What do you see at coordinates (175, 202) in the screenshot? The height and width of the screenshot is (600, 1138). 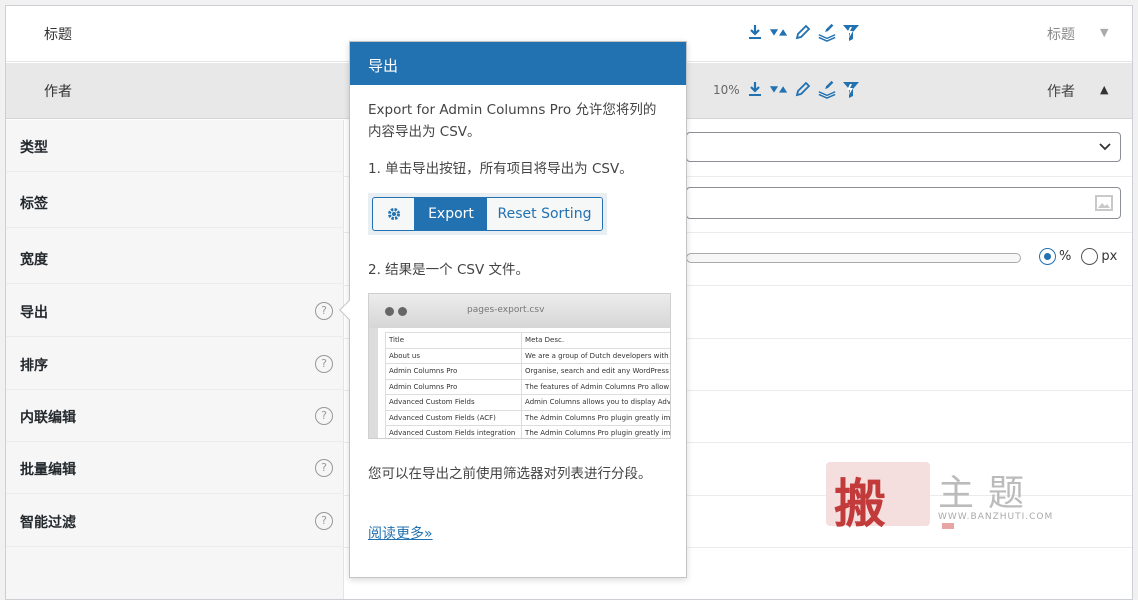 I see `setting-label-row: 标签` at bounding box center [175, 202].